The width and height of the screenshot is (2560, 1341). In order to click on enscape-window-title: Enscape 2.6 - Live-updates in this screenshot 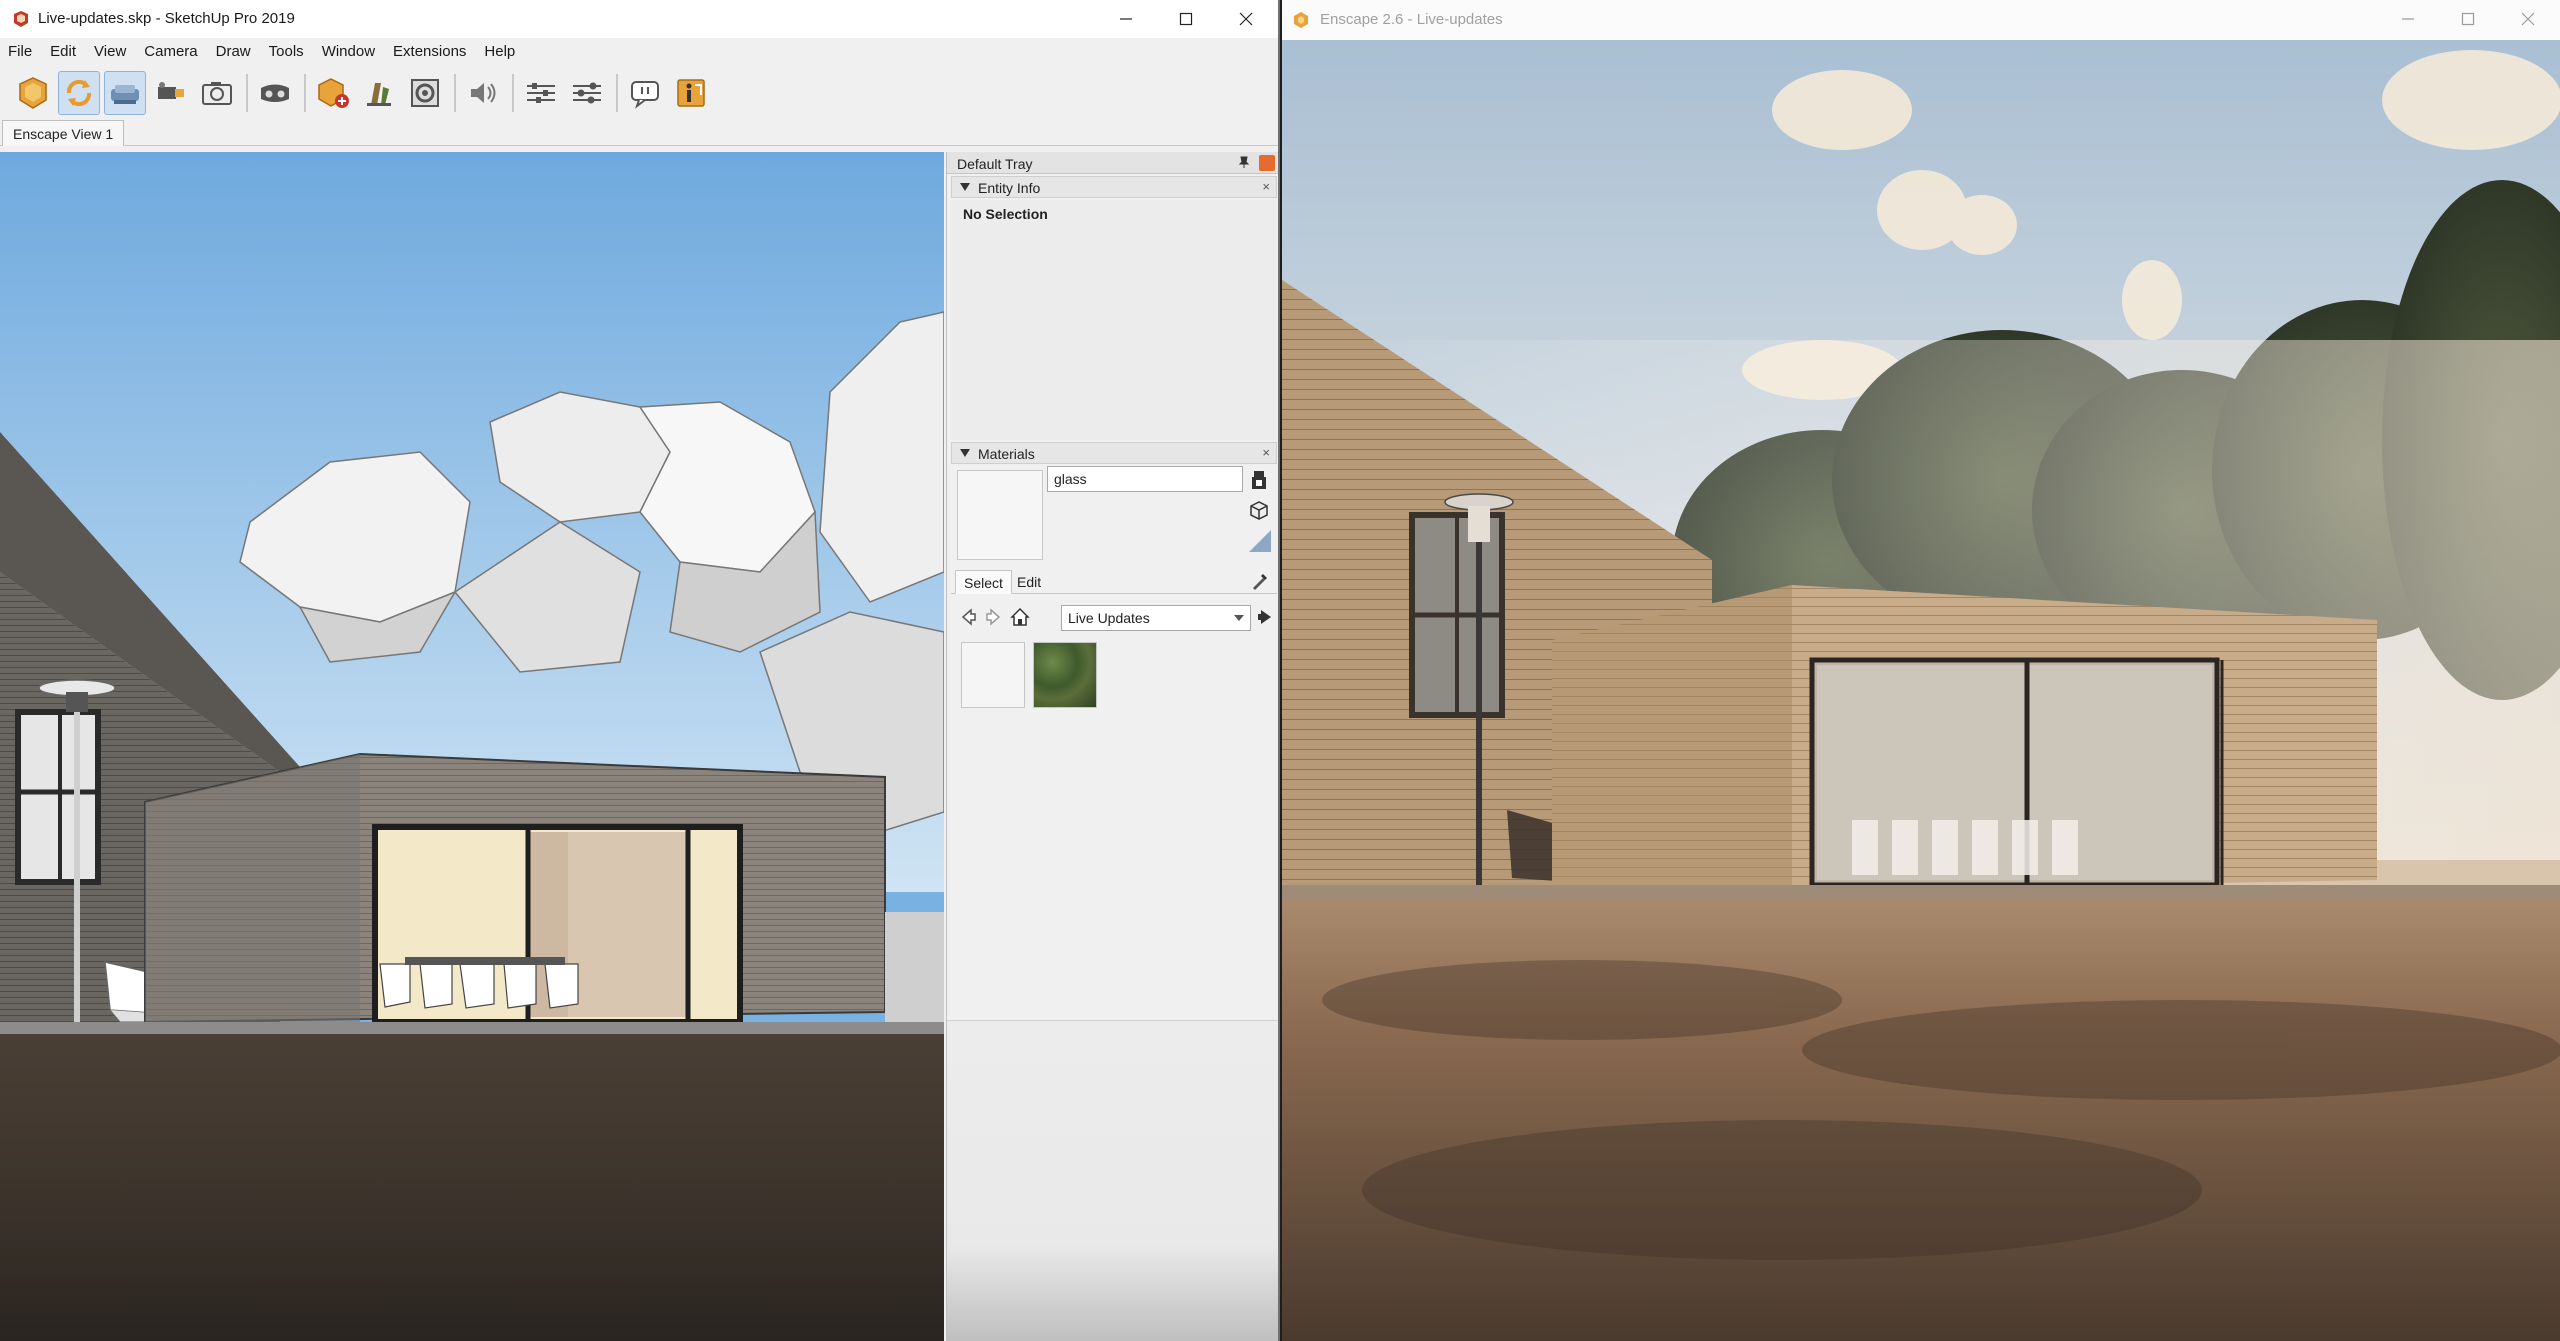, I will do `click(1411, 19)`.